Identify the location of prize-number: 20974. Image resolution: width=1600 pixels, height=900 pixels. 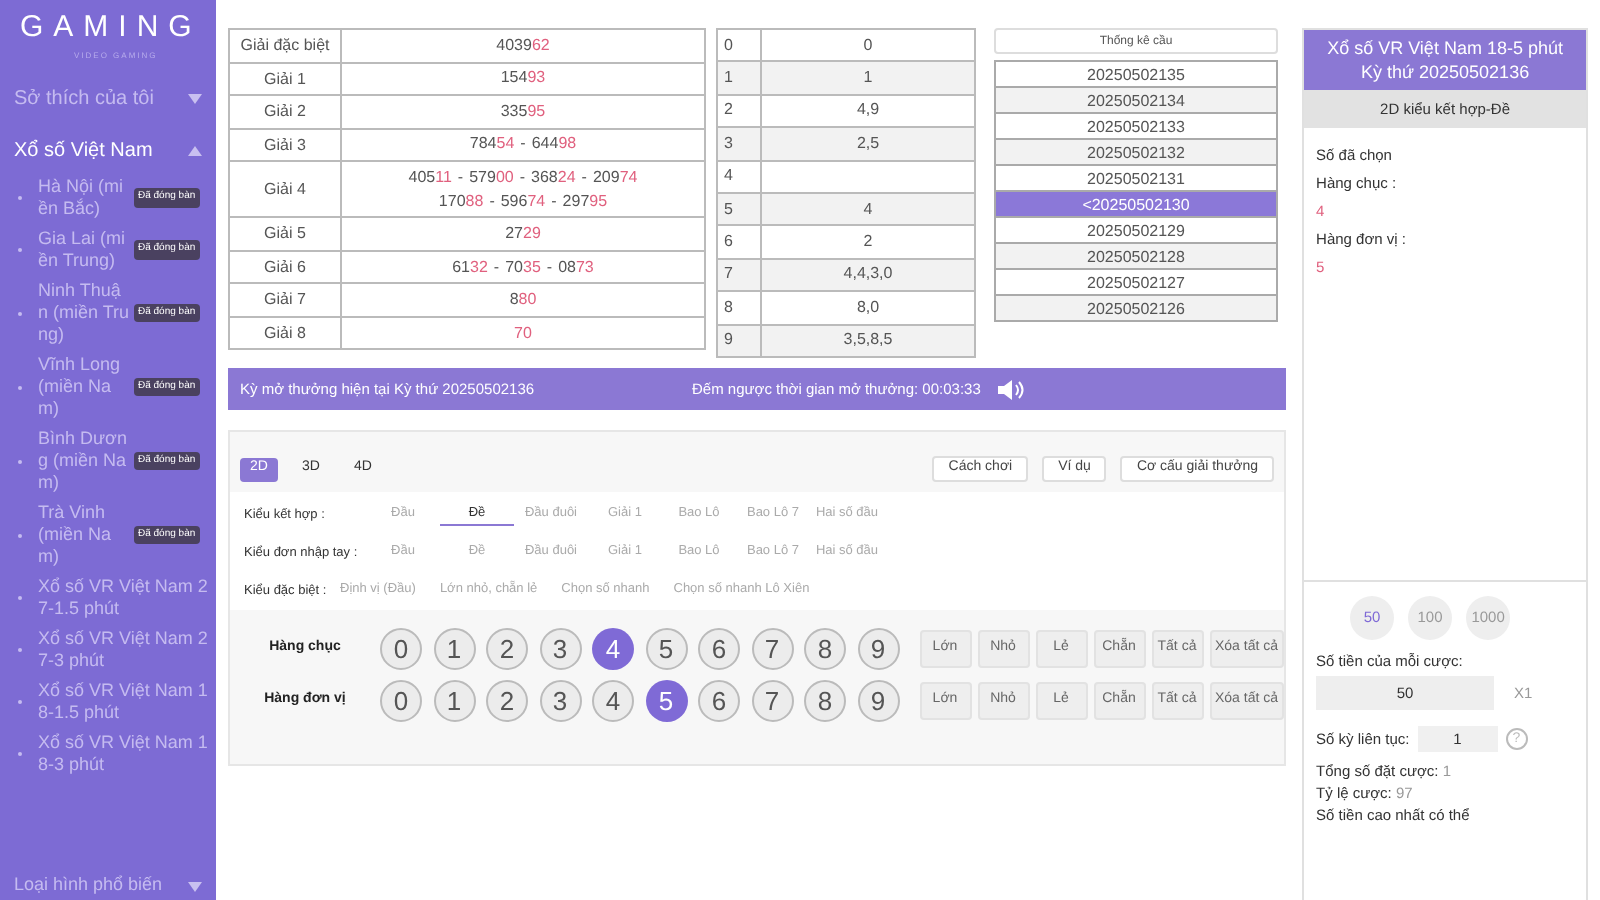
(615, 176).